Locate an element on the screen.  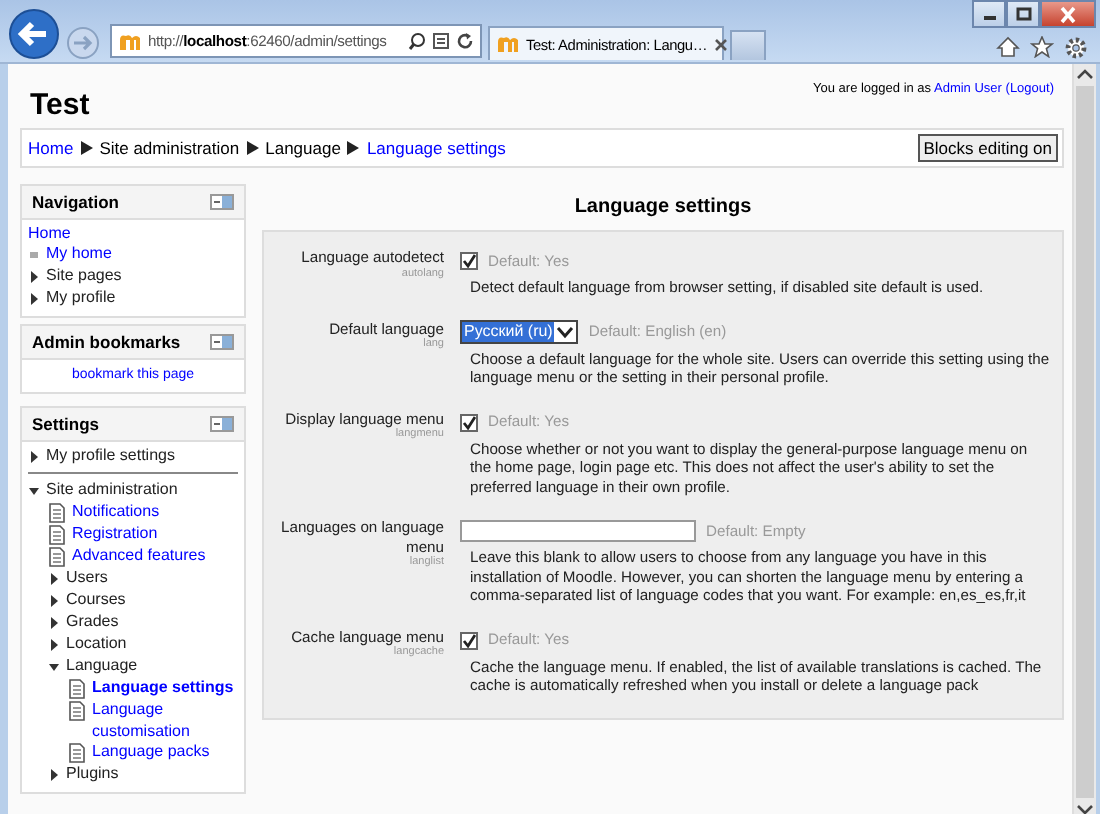
tree-item: My profile settings is located at coordinates (110, 457).